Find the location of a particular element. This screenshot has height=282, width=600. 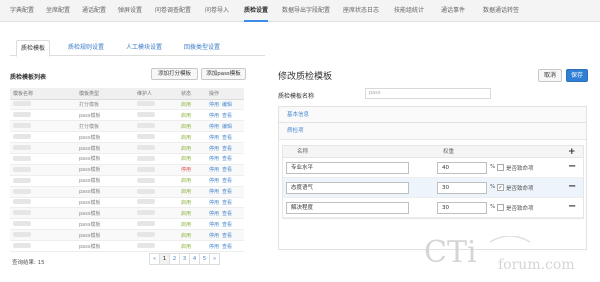

qc-item-name-input: 态度语气 is located at coordinates (347, 188).